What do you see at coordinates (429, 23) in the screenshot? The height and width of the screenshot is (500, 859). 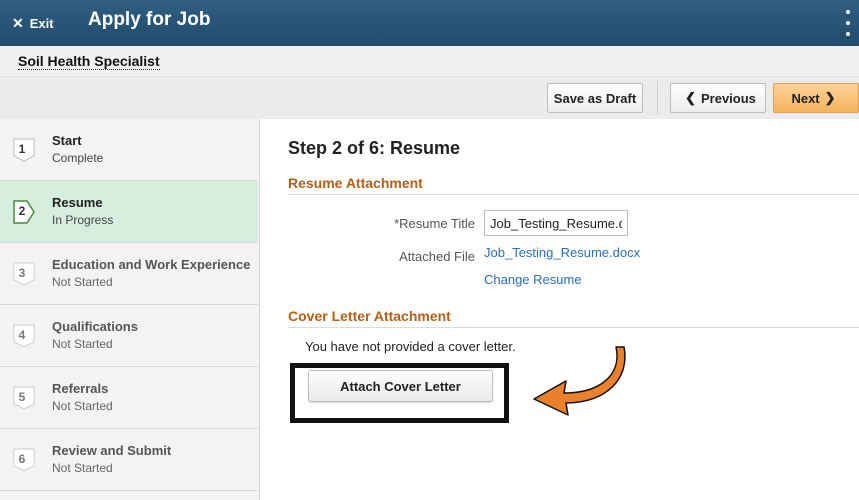 I see `header-bar: ✕ Exit Apply for Job` at bounding box center [429, 23].